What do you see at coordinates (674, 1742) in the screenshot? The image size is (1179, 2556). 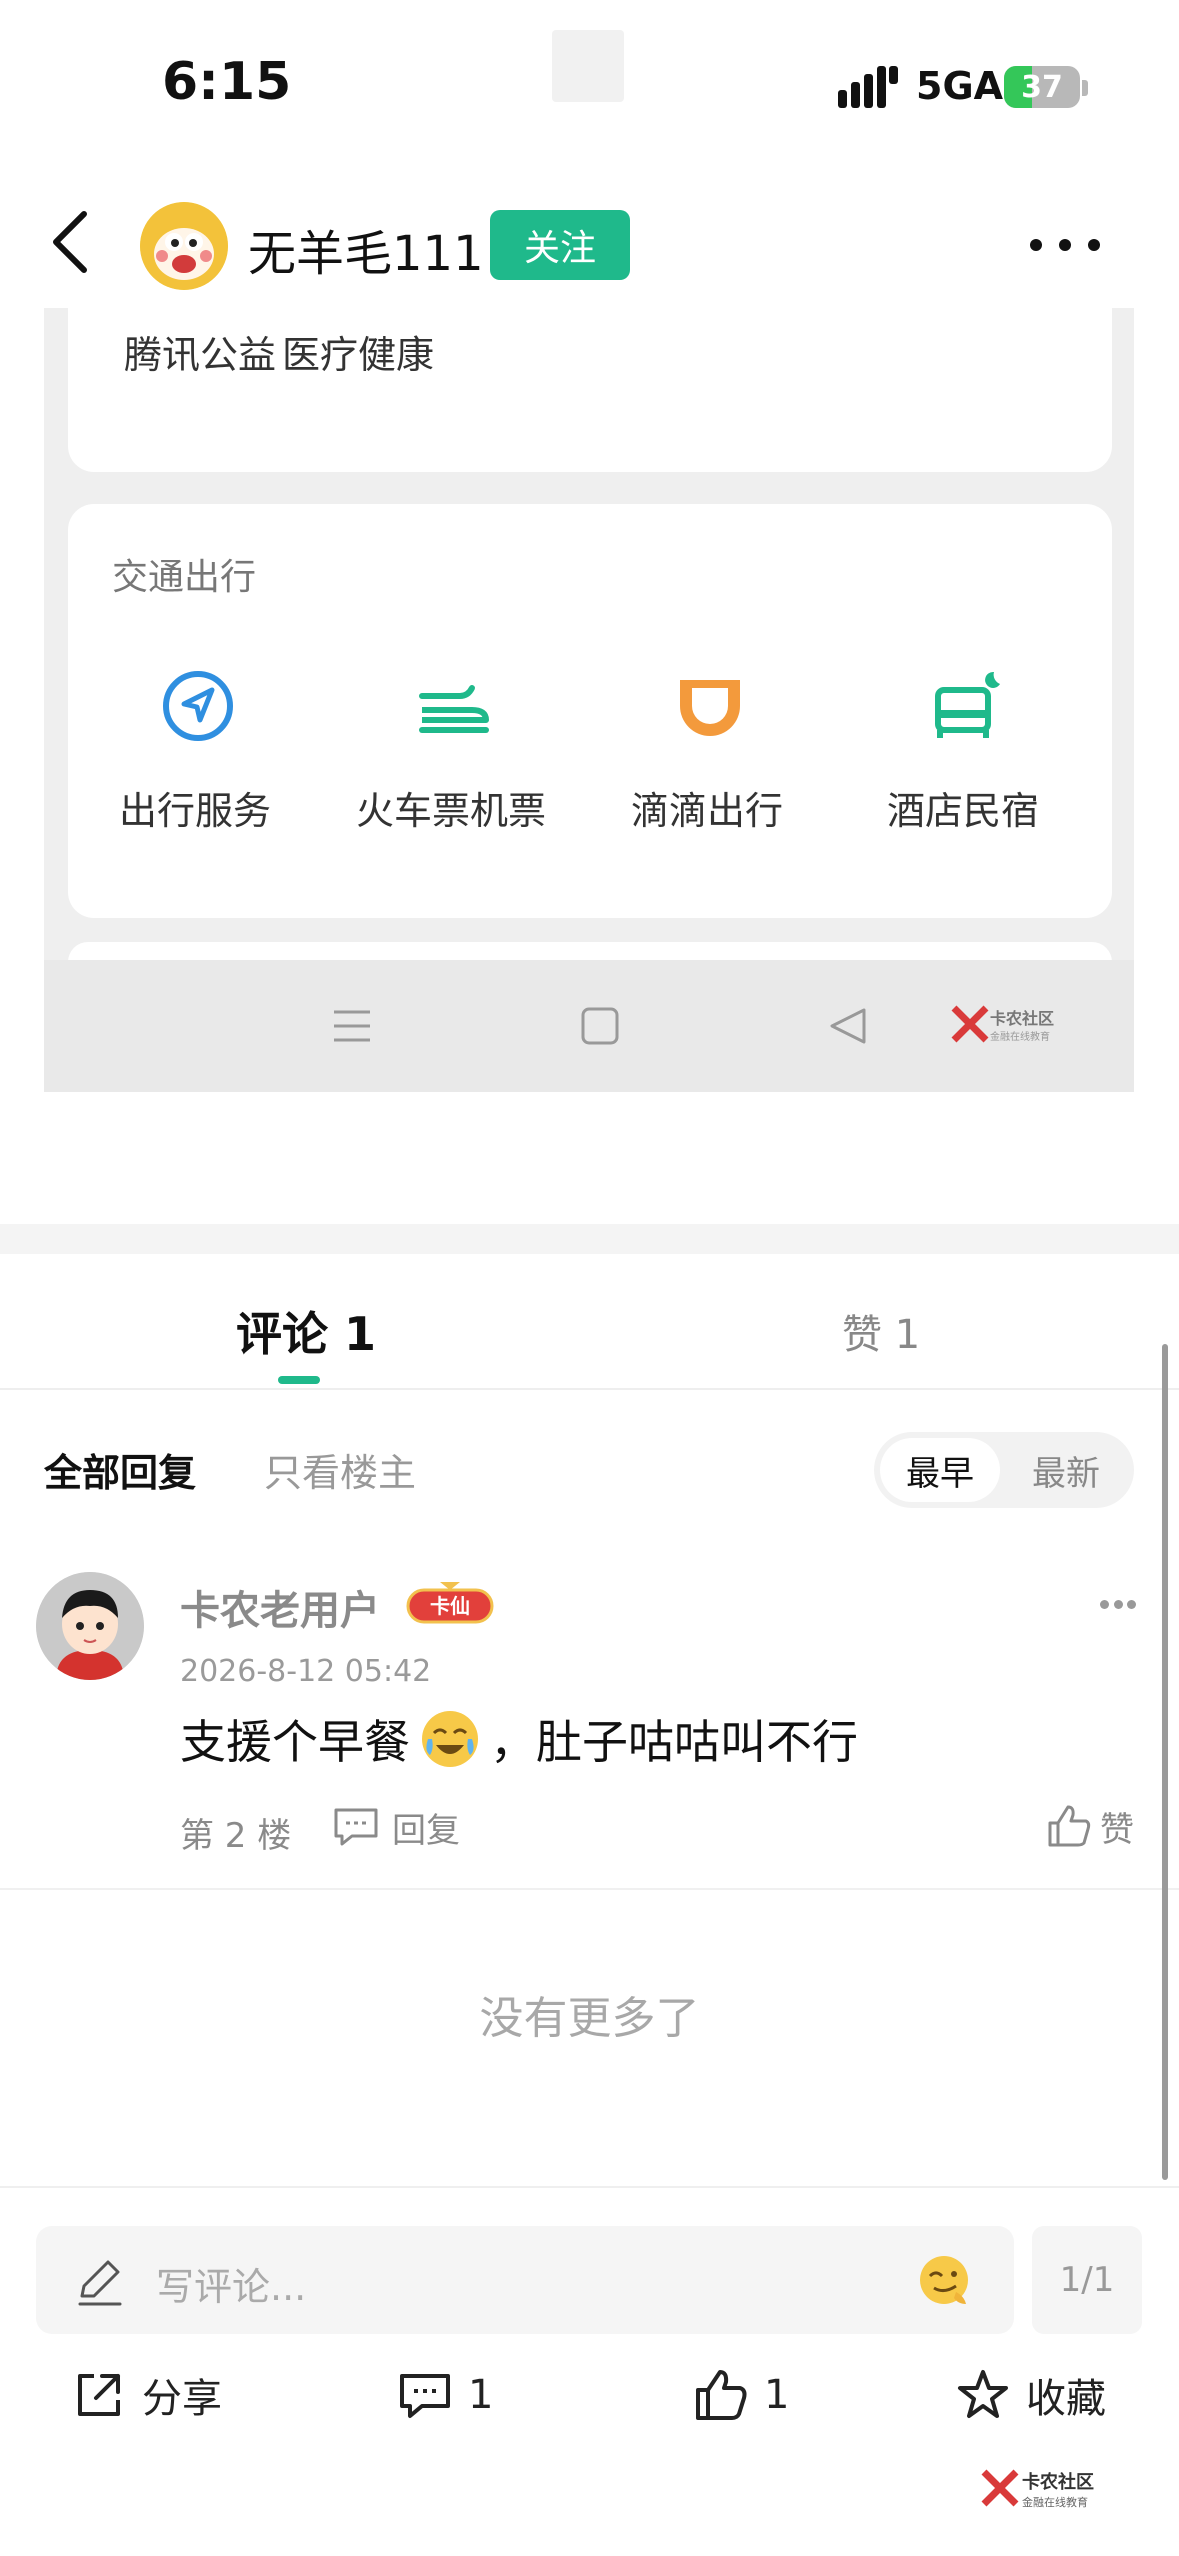 I see `comment-text-part: ，肚子咕咕叫不行` at bounding box center [674, 1742].